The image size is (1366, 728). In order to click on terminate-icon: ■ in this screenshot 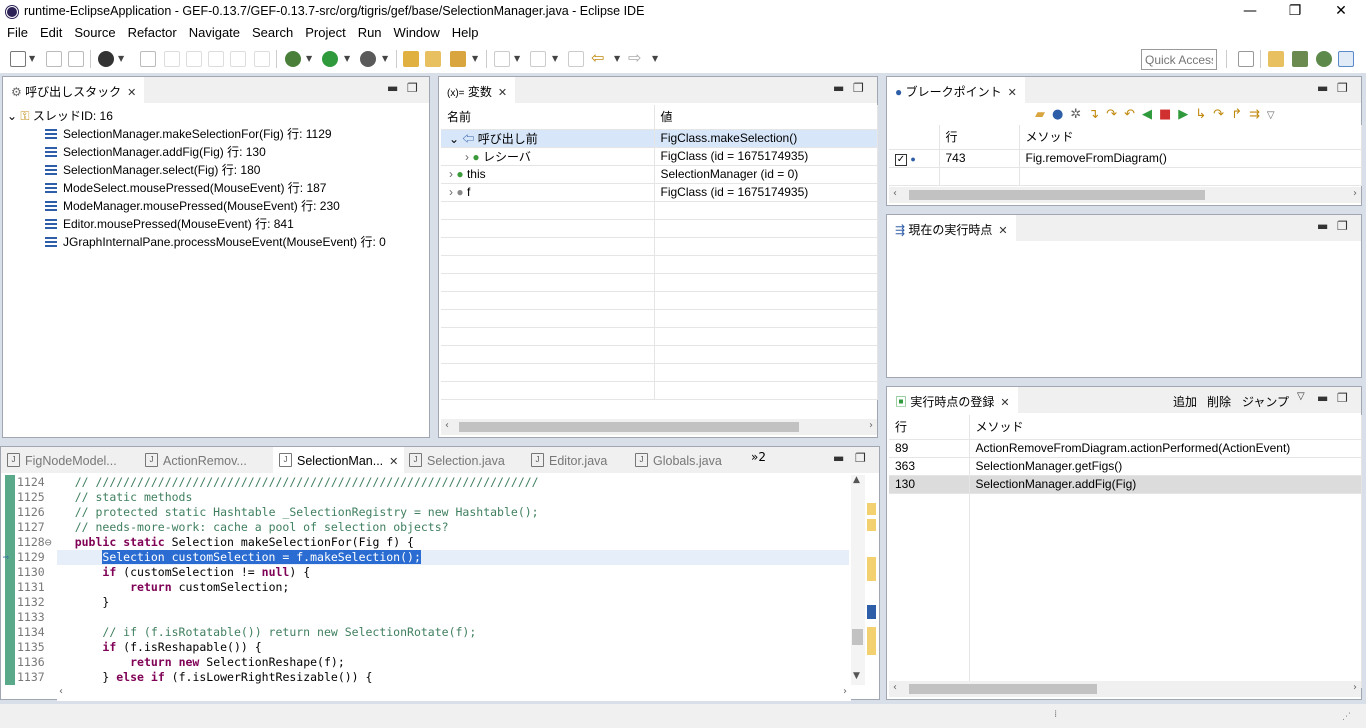, I will do `click(1168, 114)`.